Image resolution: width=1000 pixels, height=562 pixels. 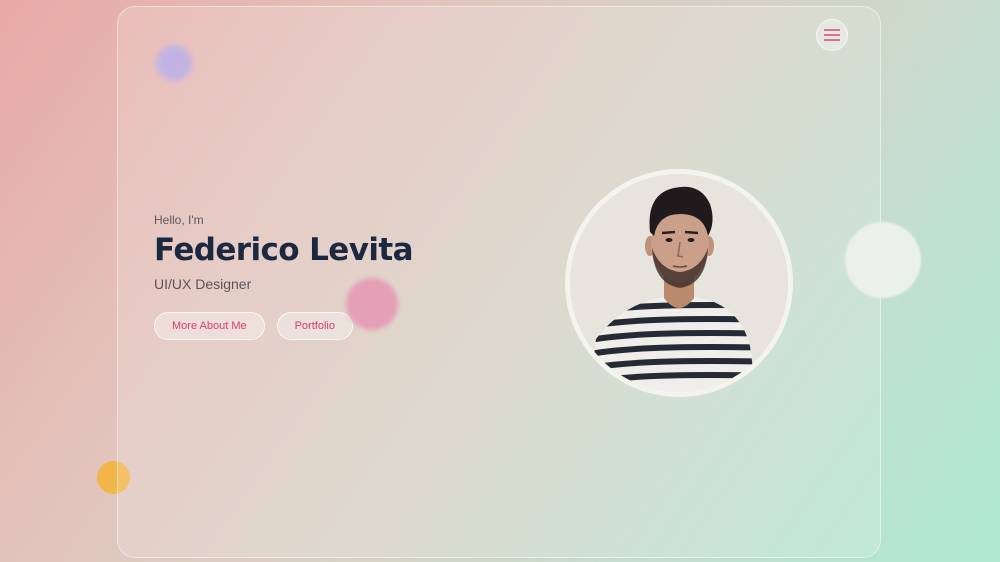 What do you see at coordinates (314, 326) in the screenshot?
I see `portfolio-button: Portfolio` at bounding box center [314, 326].